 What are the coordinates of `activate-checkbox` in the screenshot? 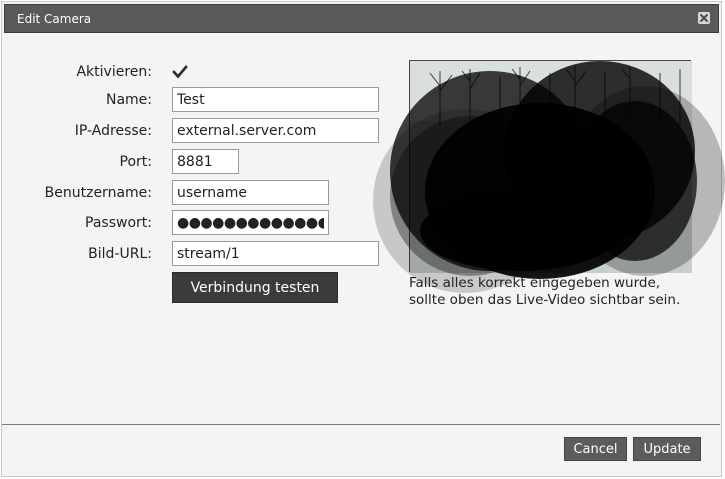 It's located at (180, 72).